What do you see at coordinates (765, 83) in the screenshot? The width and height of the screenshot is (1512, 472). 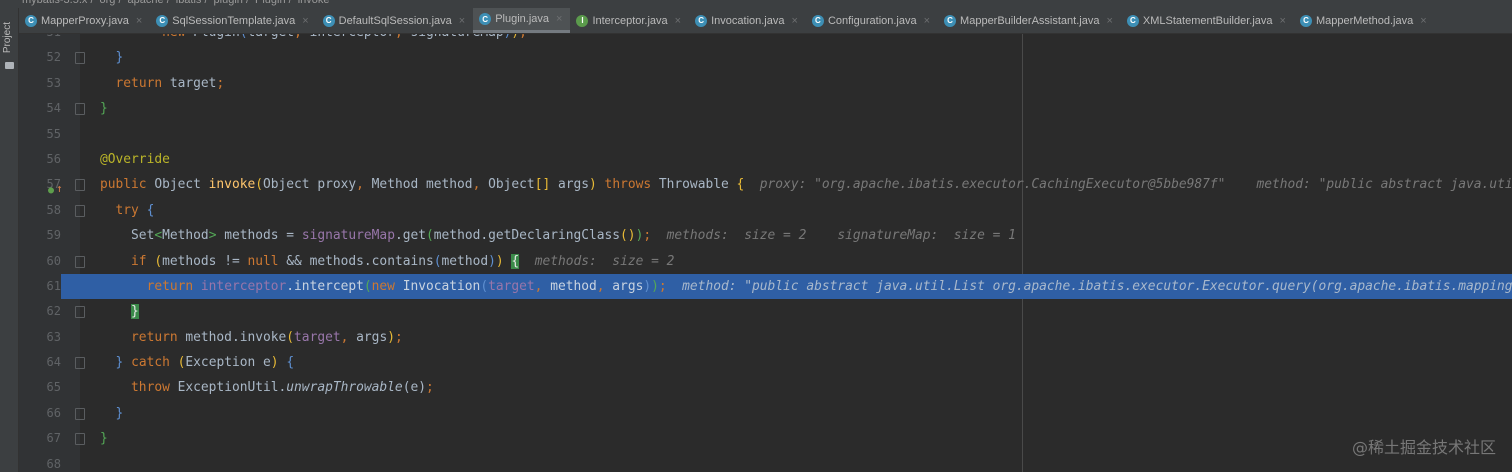 I see `code-line: 53 return target;` at bounding box center [765, 83].